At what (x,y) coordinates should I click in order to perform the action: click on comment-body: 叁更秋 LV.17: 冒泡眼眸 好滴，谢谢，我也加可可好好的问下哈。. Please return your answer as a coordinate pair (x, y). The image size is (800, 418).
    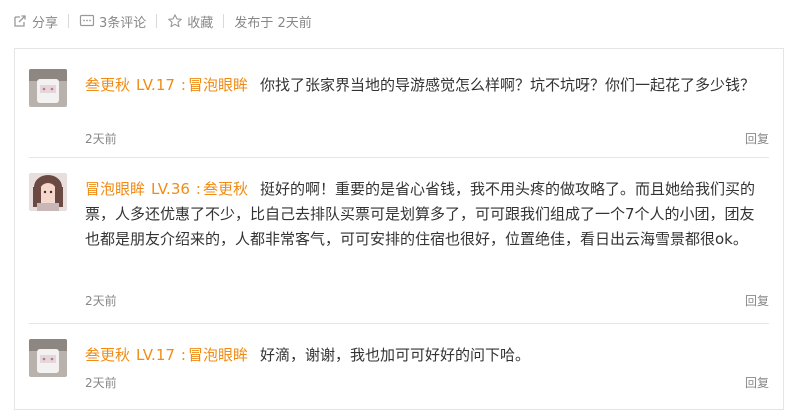
    Looking at the image, I should click on (427, 355).